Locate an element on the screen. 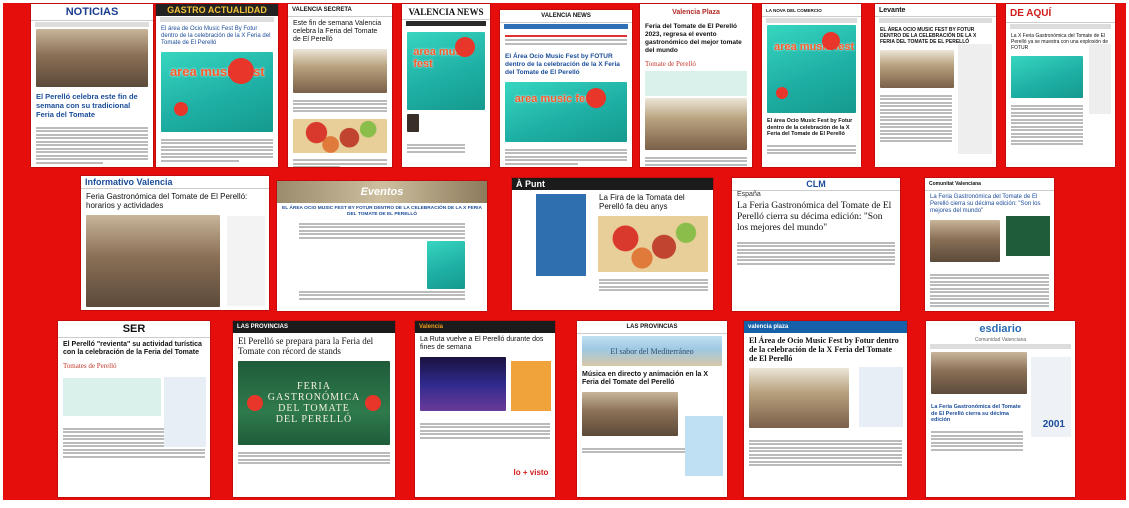 This screenshot has height=508, width=1129. ticker is located at coordinates (566, 40).